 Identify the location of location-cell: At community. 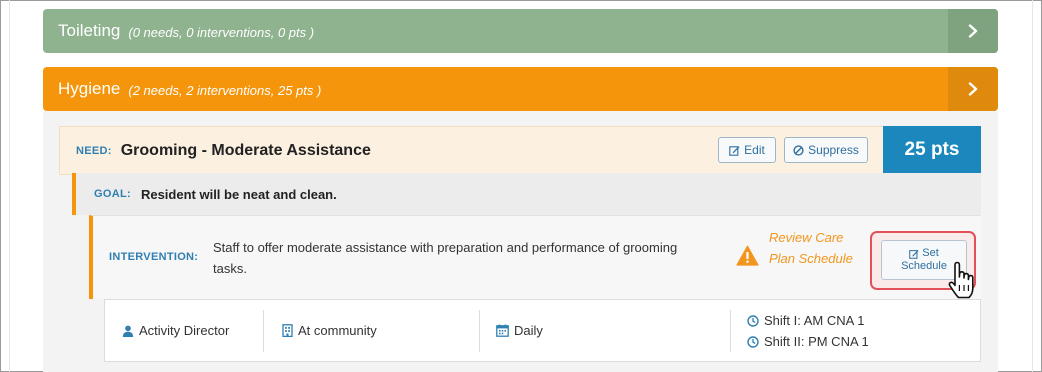
(329, 330).